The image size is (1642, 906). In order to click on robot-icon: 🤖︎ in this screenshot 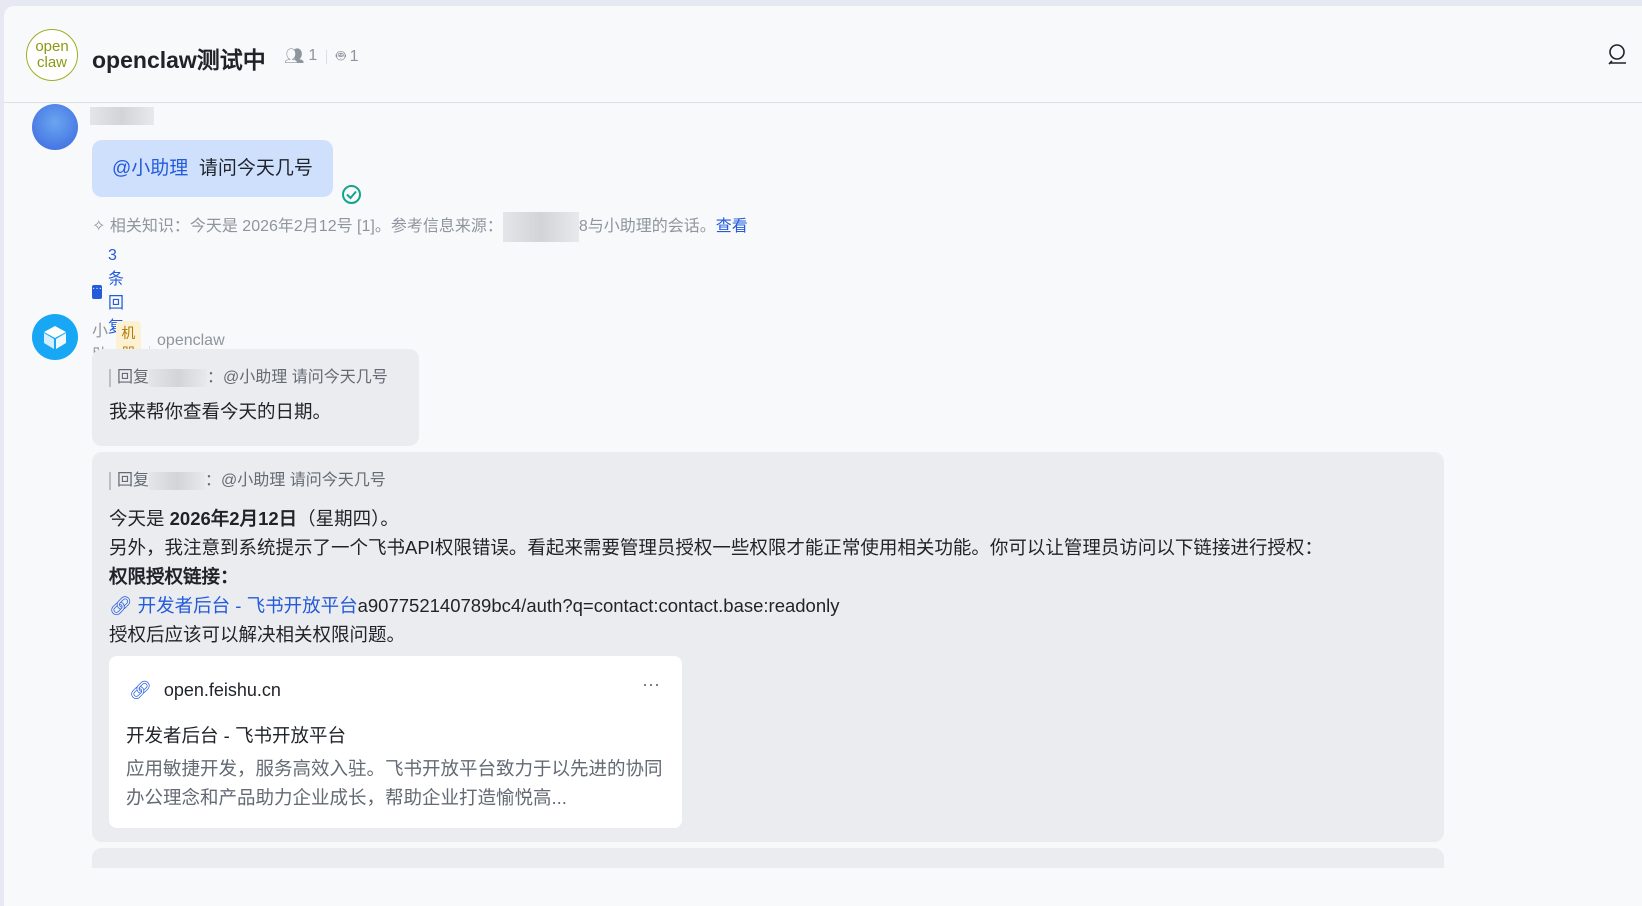, I will do `click(341, 57)`.